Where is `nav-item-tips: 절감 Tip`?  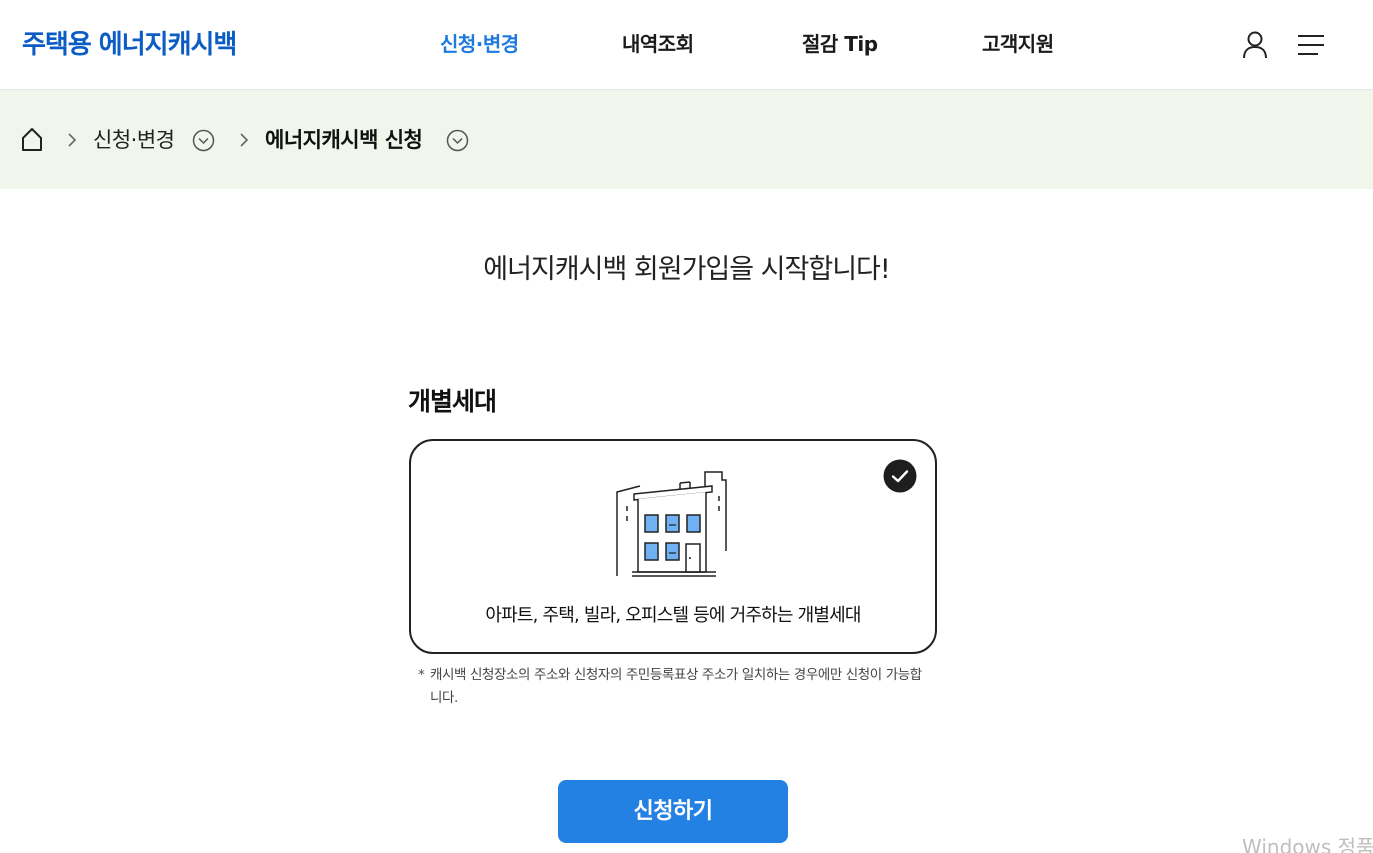
nav-item-tips: 절감 Tip is located at coordinates (840, 44).